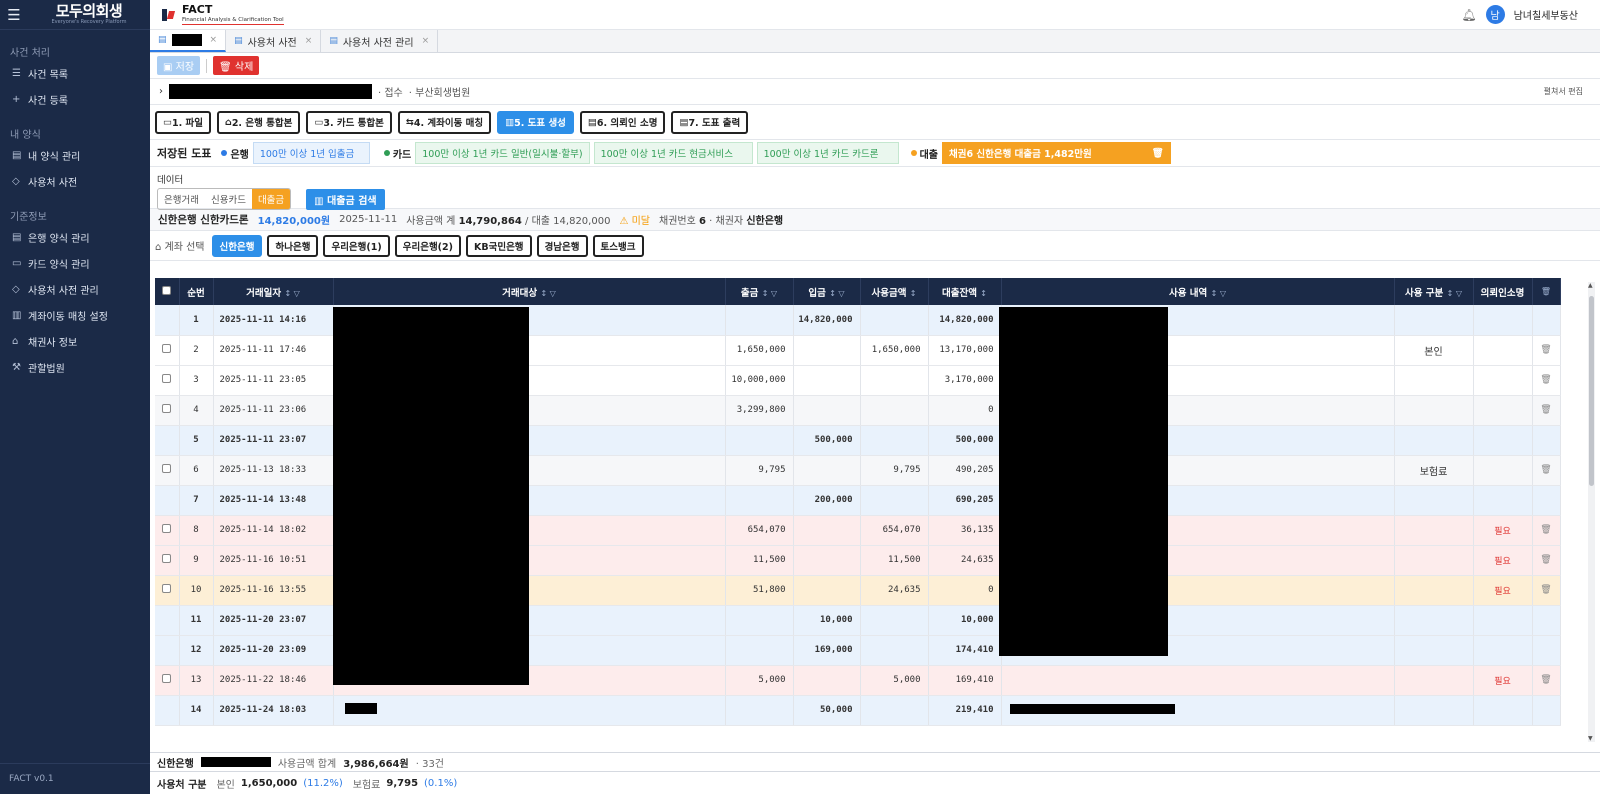 This screenshot has height=794, width=1600. Describe the element at coordinates (75, 99) in the screenshot. I see `sidebar-item-case-register: + 사건 등록` at that location.